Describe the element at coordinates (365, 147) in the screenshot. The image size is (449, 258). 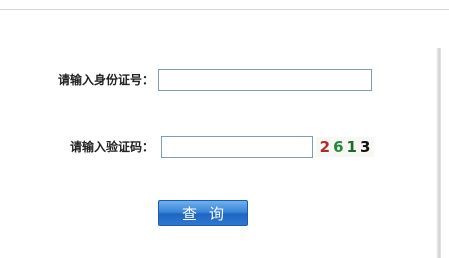
I see `captcha-char: 3` at that location.